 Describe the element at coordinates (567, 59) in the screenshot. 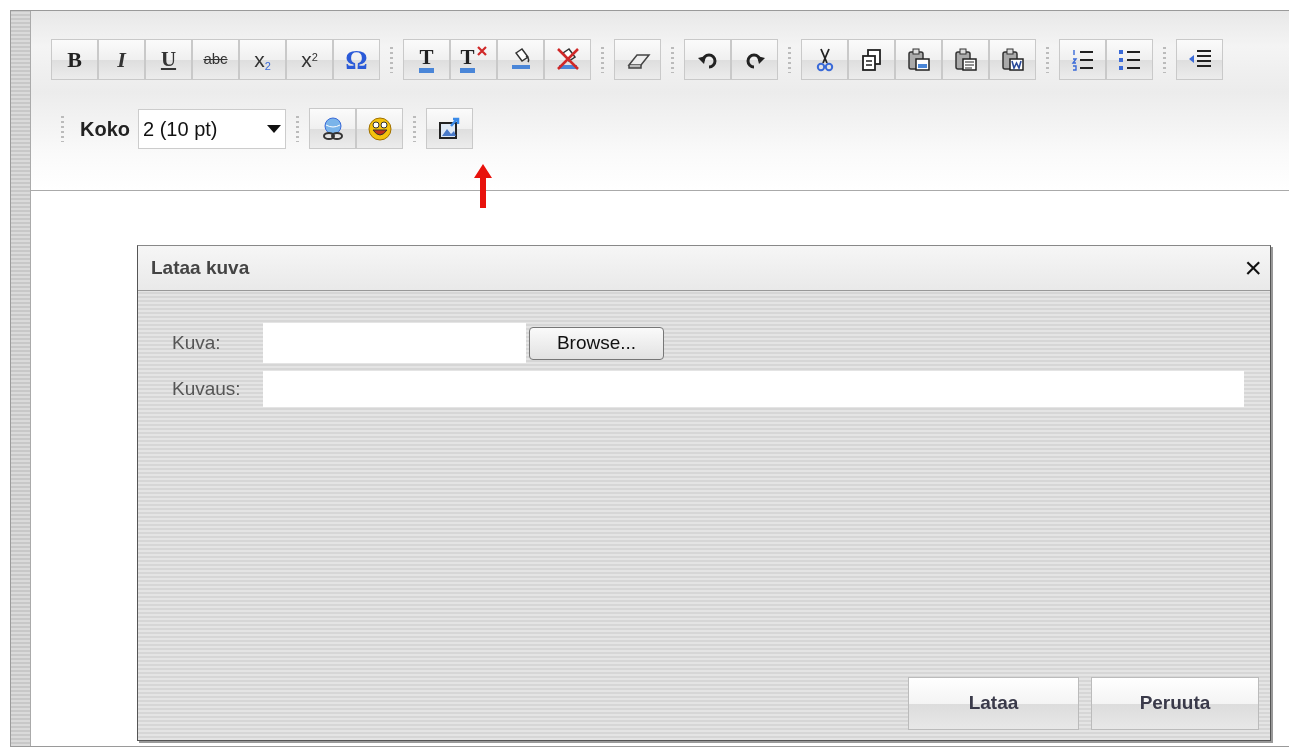

I see `fill-color-remove-button` at that location.